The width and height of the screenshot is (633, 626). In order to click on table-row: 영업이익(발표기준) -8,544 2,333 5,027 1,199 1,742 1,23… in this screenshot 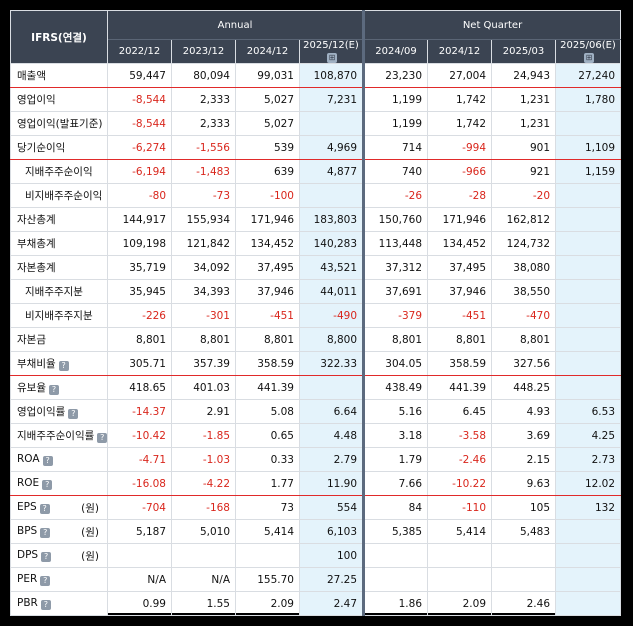, I will do `click(316, 123)`.